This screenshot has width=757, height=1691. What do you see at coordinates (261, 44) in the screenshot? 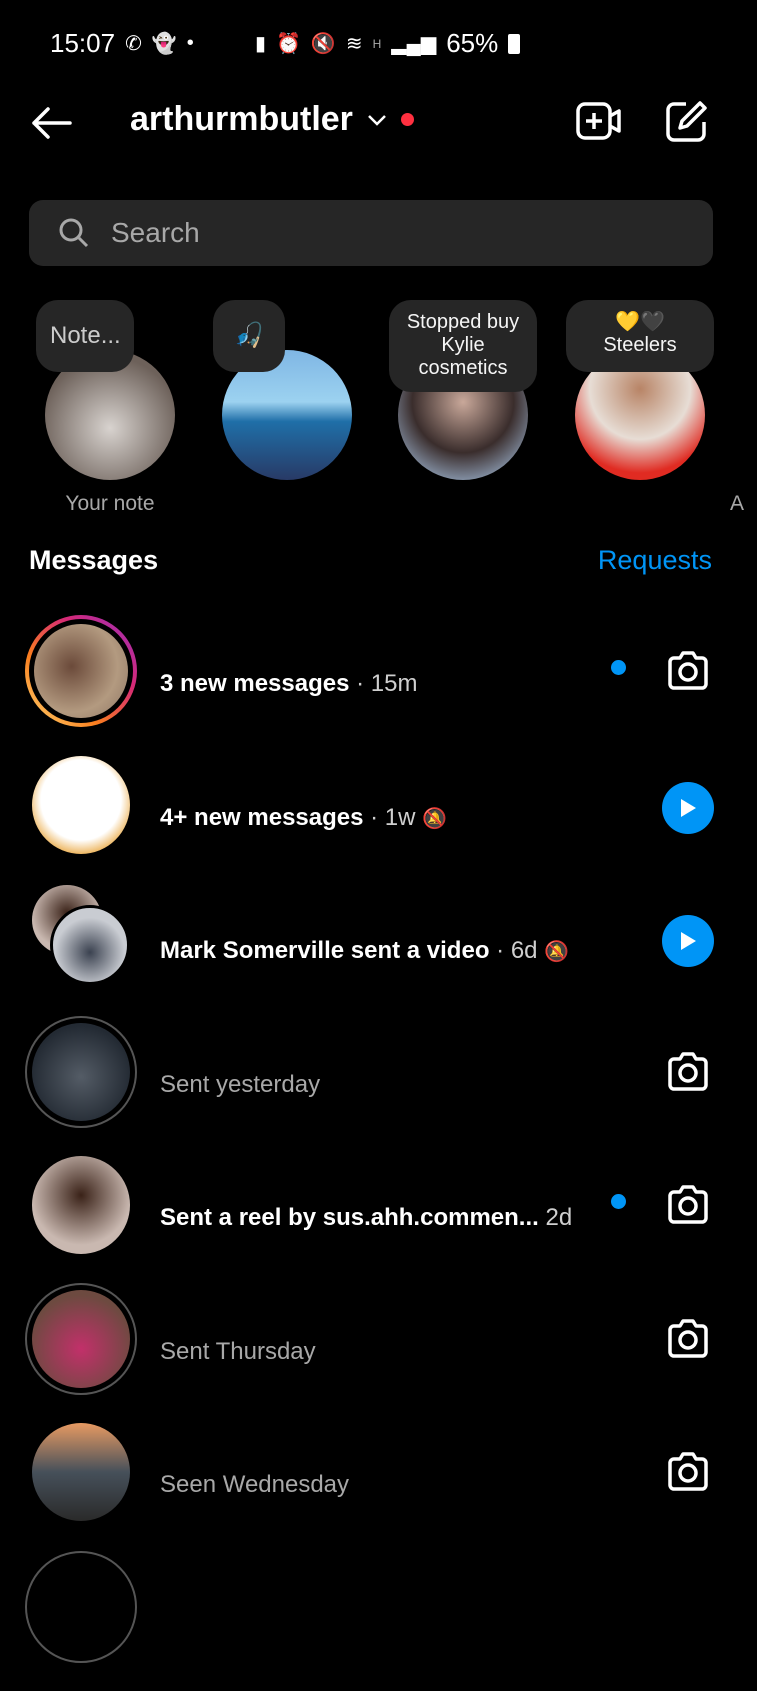
I see `battery-saver-icon: ▮` at bounding box center [261, 44].